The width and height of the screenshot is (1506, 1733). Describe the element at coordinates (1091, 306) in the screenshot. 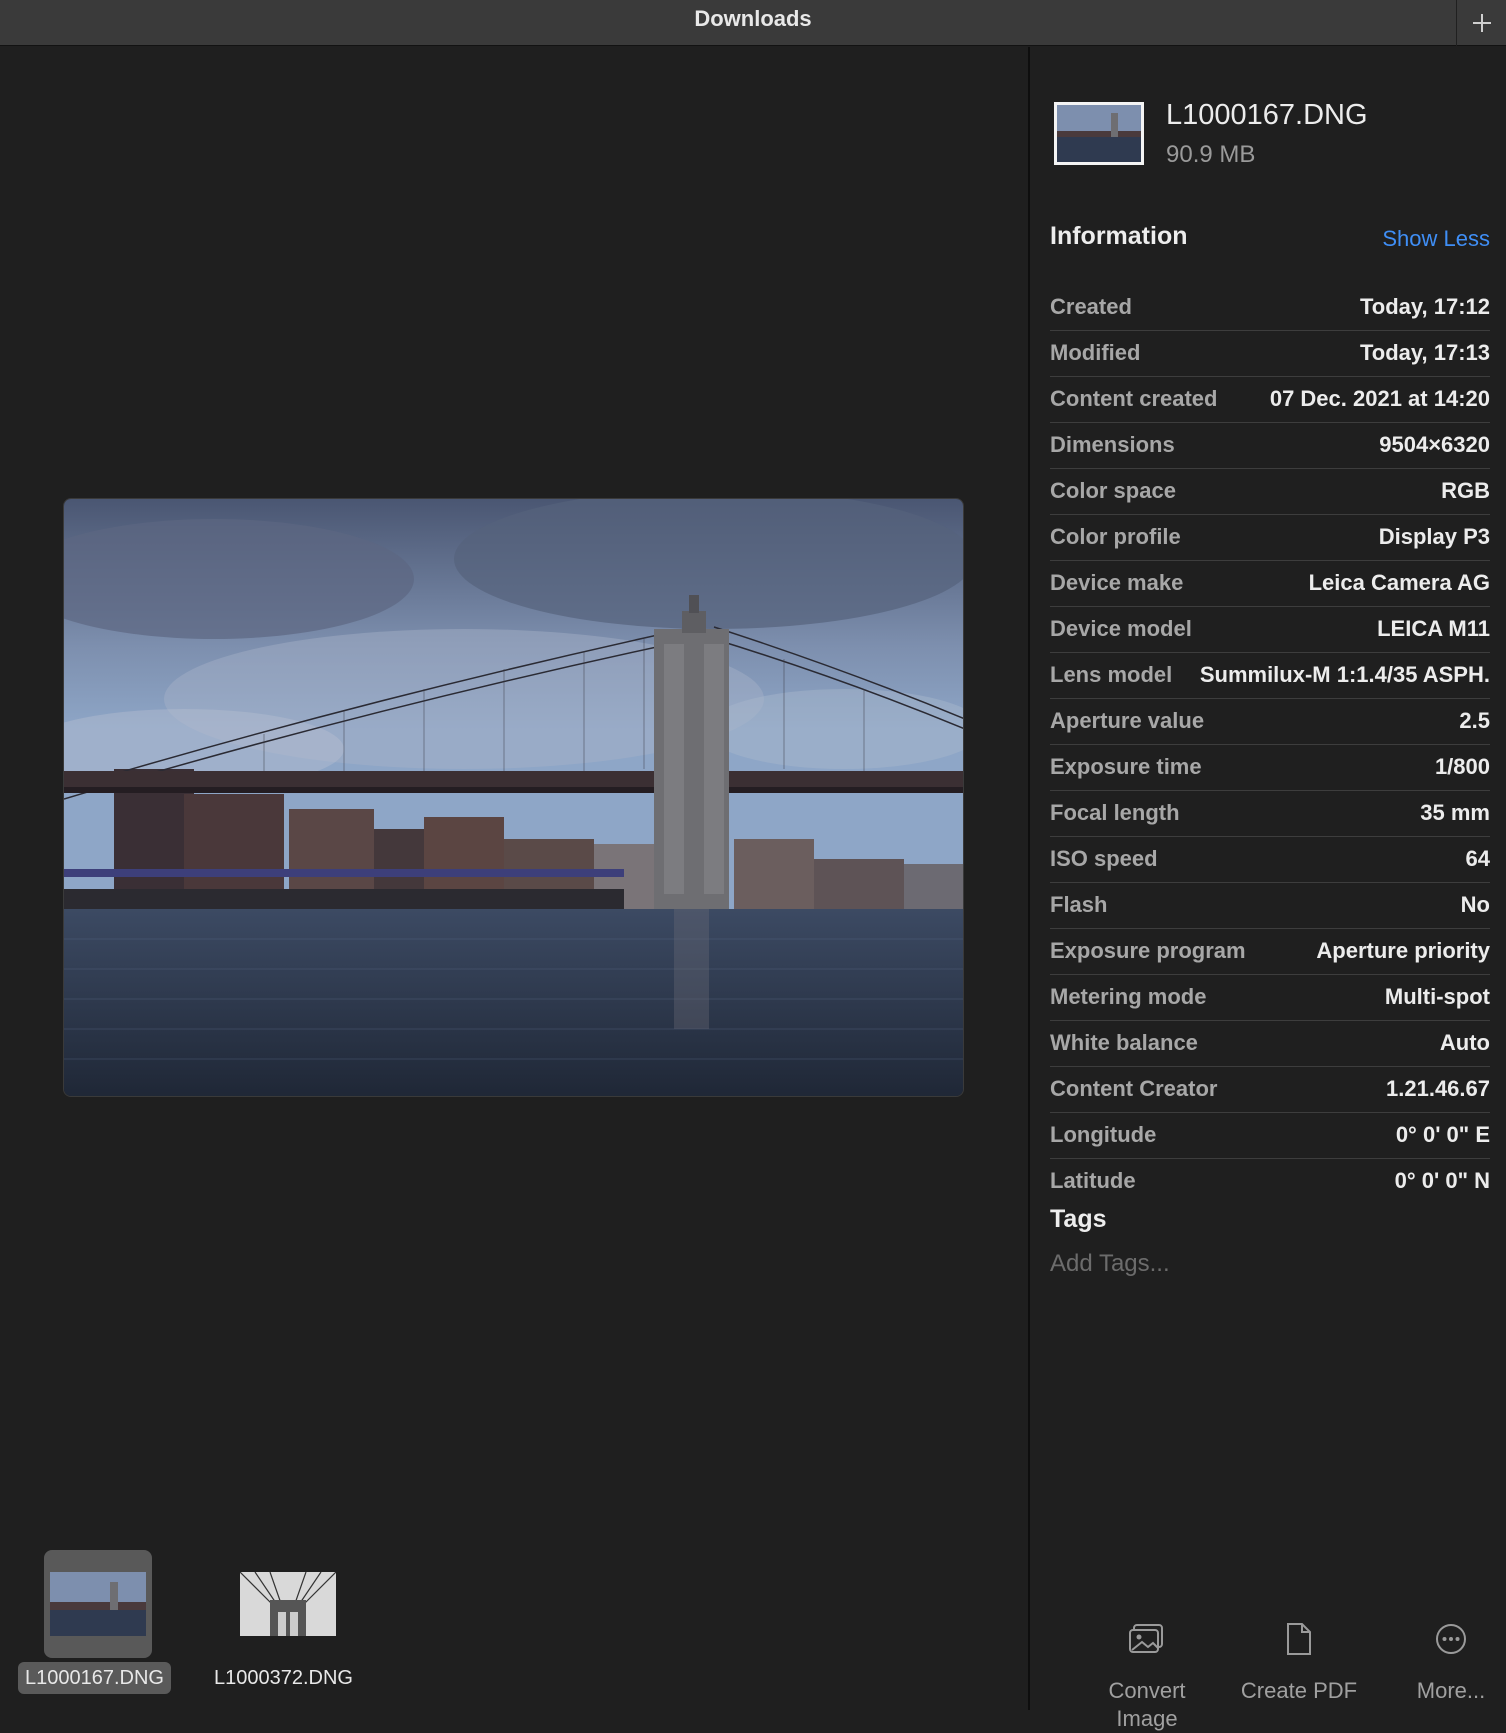

I see `info-key: Created` at that location.